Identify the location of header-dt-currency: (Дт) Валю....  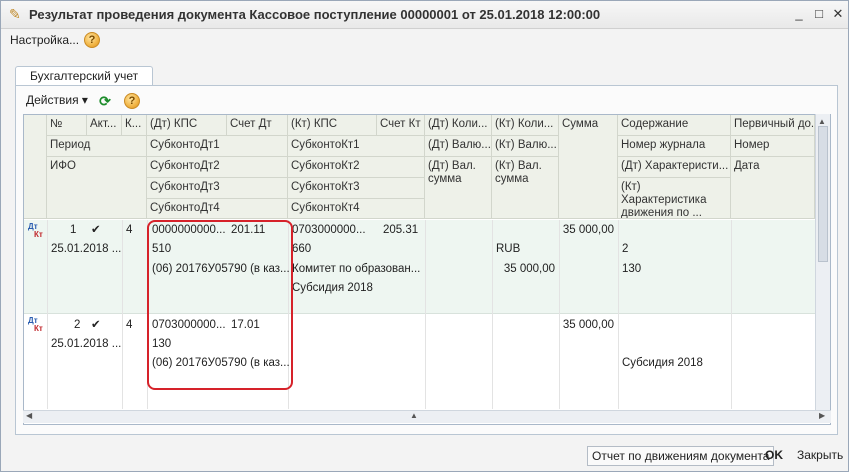
(458, 146).